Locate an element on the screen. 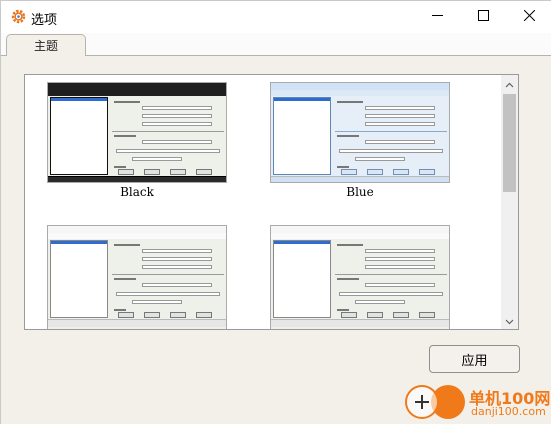 This screenshot has width=551, height=424. scroll-up-button is located at coordinates (509, 83).